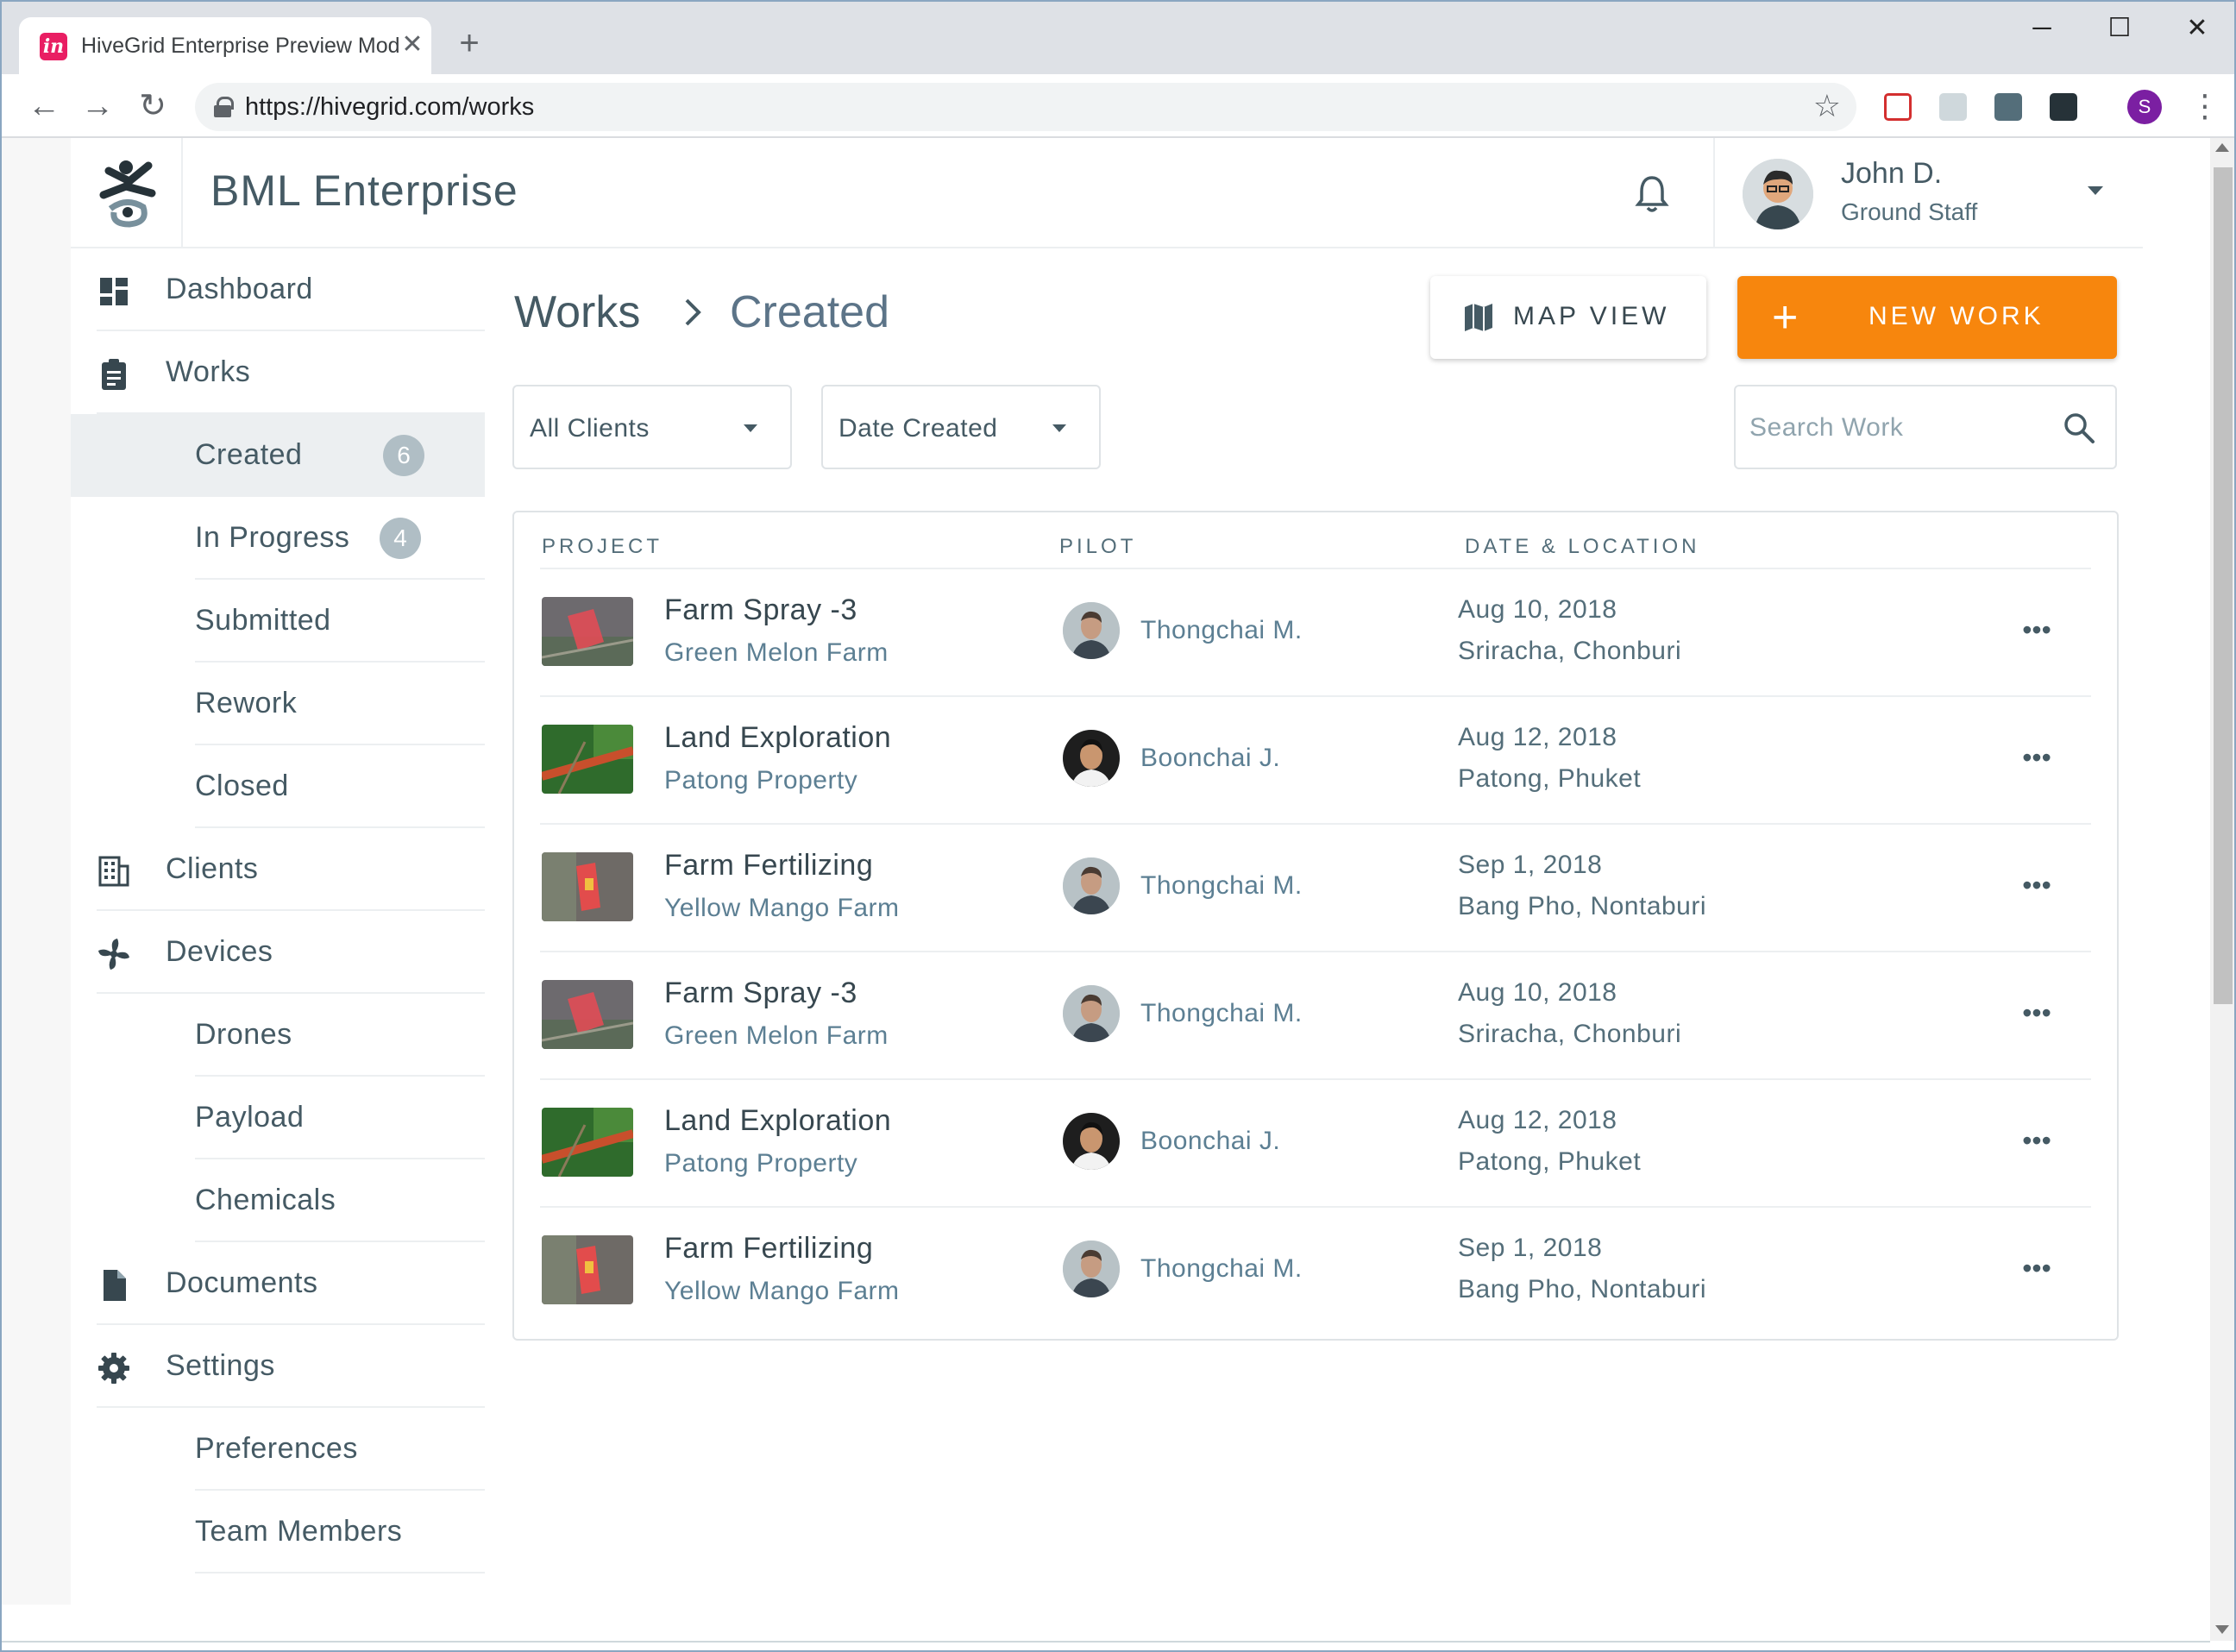  Describe the element at coordinates (469, 43) in the screenshot. I see `new-tab-icon: +` at that location.